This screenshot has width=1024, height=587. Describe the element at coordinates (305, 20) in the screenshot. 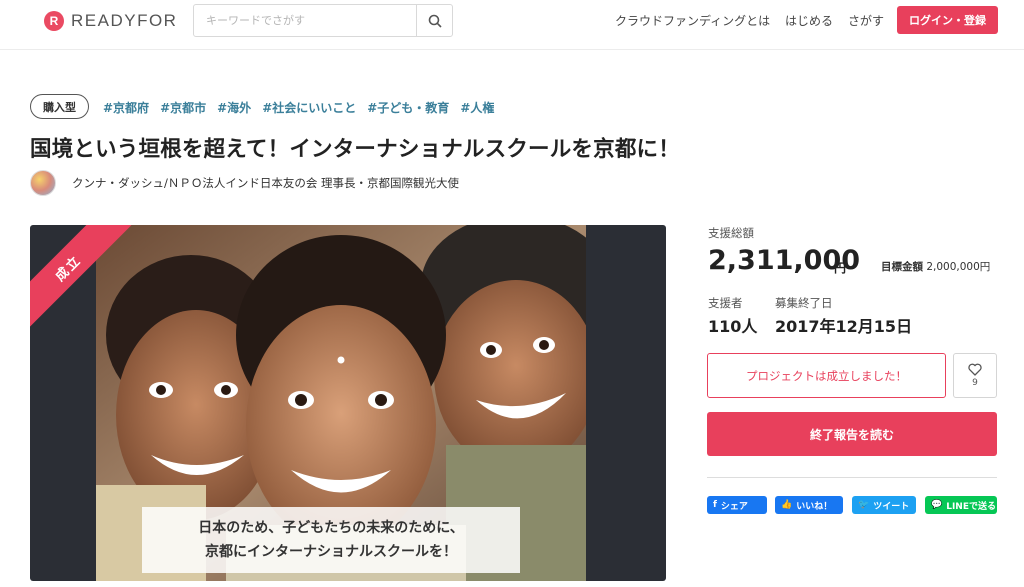

I see `search-input` at that location.